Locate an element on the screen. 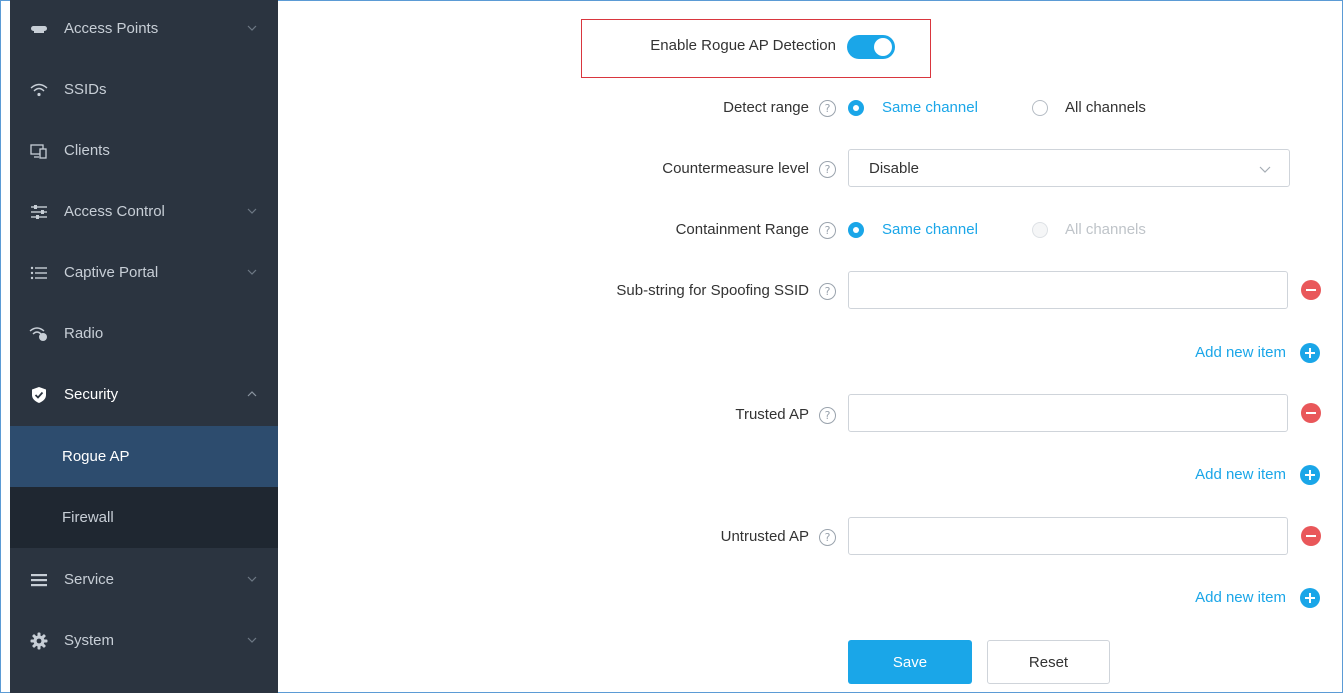 The image size is (1343, 693). filter-icon is located at coordinates (39, 212).